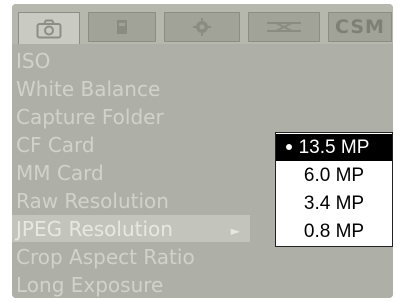 The height and width of the screenshot is (302, 397). What do you see at coordinates (94, 228) in the screenshot?
I see `menu-item-label: JPEG Resolution` at bounding box center [94, 228].